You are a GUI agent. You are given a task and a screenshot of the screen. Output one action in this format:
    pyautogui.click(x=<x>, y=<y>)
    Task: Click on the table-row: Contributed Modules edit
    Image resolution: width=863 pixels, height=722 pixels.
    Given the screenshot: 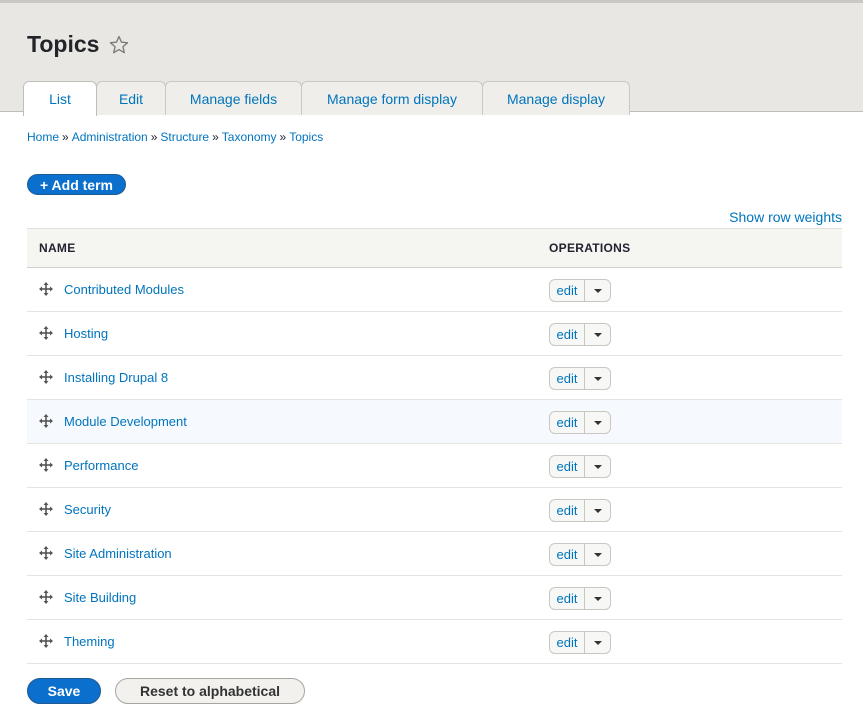 What is the action you would take?
    pyautogui.click(x=434, y=290)
    